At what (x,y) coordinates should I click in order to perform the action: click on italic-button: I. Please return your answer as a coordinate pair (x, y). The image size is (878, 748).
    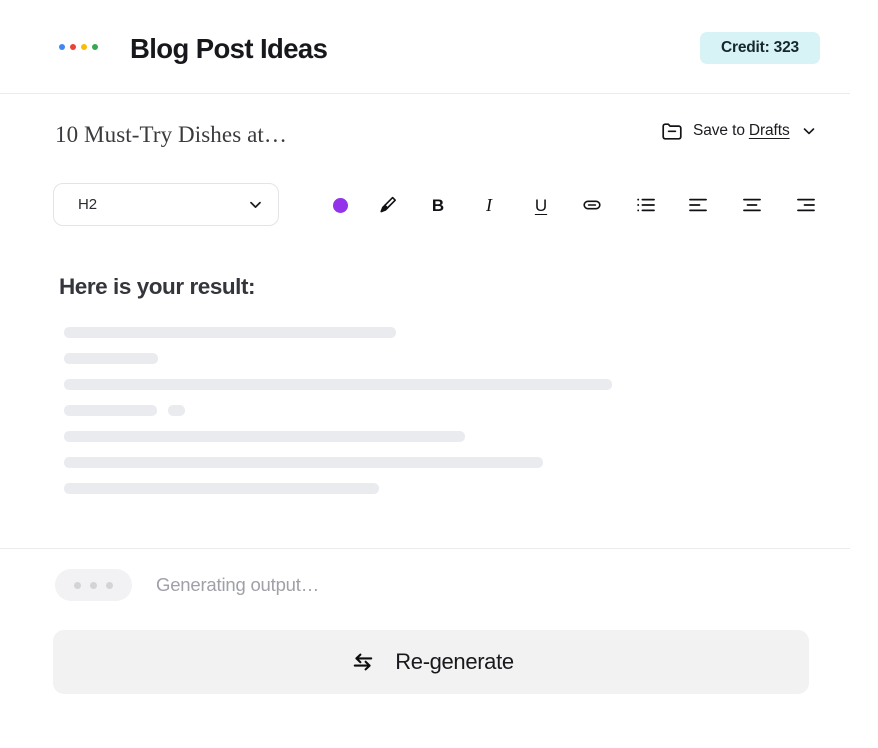
    Looking at the image, I should click on (489, 205).